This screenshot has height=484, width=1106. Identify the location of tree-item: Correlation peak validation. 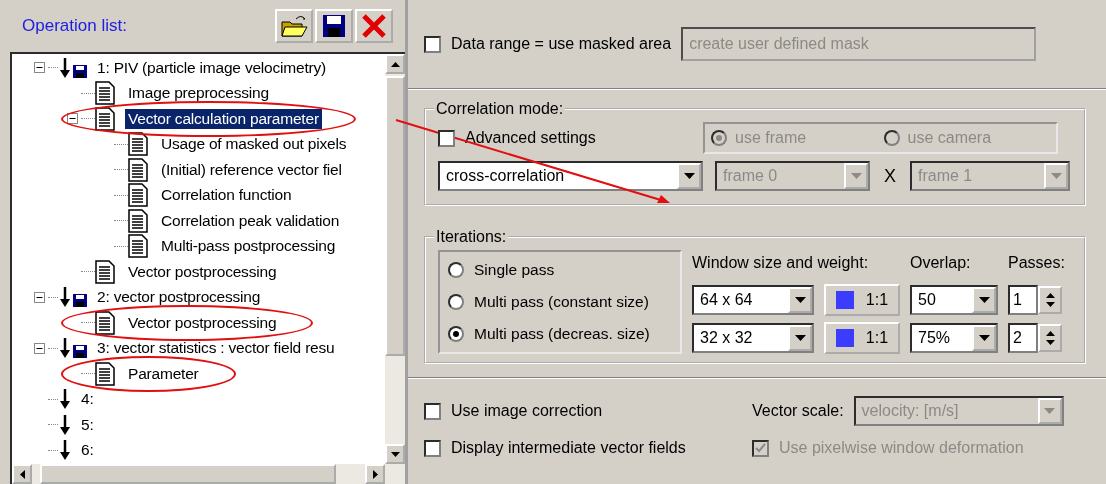
(250, 220).